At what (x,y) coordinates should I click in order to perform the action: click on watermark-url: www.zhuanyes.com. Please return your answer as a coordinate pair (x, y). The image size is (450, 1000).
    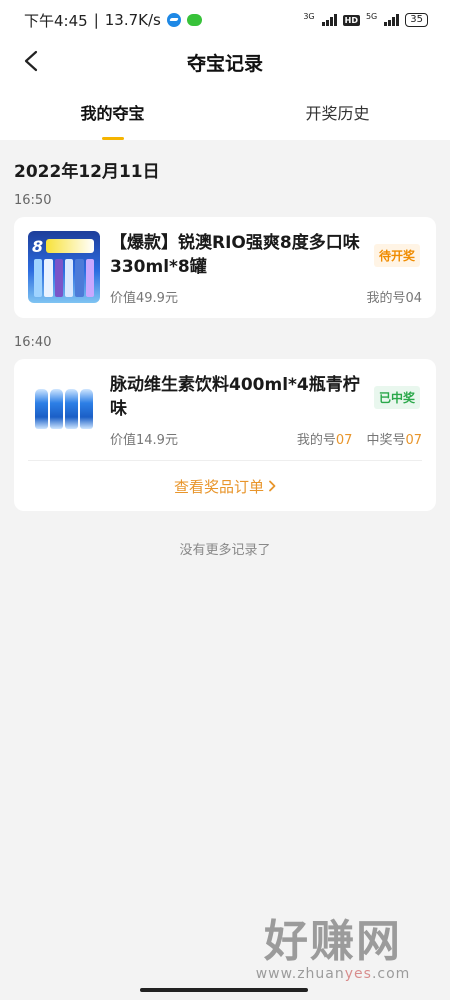
    Looking at the image, I should click on (333, 974).